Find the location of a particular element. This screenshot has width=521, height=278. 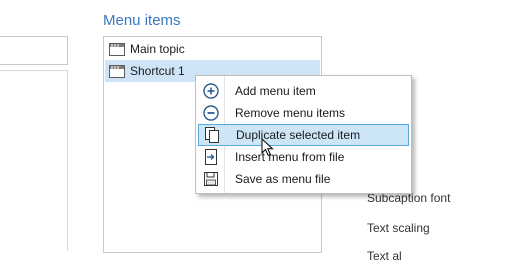

menu-item-save-as-file: Save as menu file is located at coordinates (302, 179).